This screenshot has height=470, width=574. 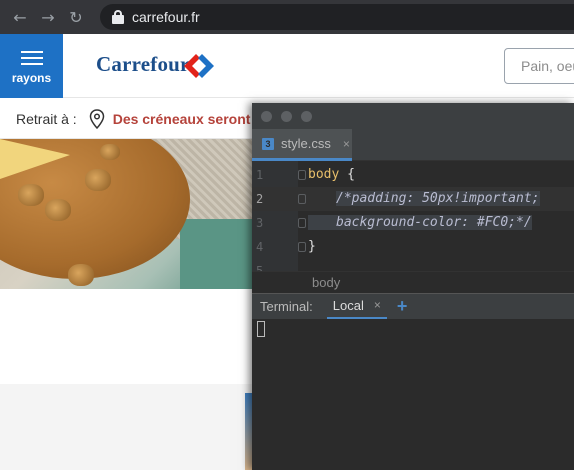 I want to click on creneaux-link: Des créneaux seront, so click(x=182, y=119).